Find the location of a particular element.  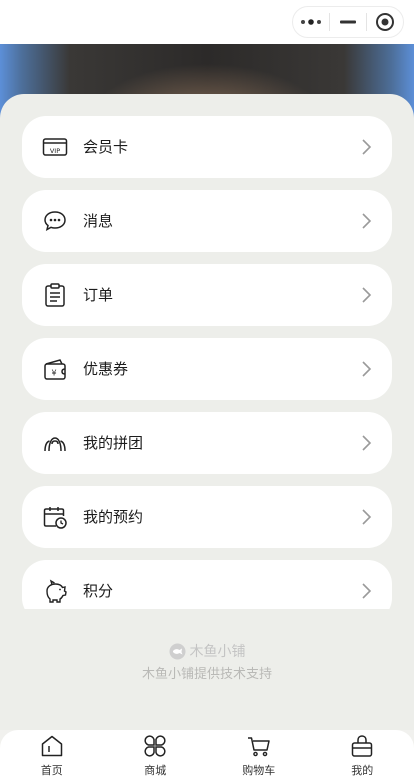

bottom-tab-bar: 首页 商城 购物车 我的 is located at coordinates (207, 755).